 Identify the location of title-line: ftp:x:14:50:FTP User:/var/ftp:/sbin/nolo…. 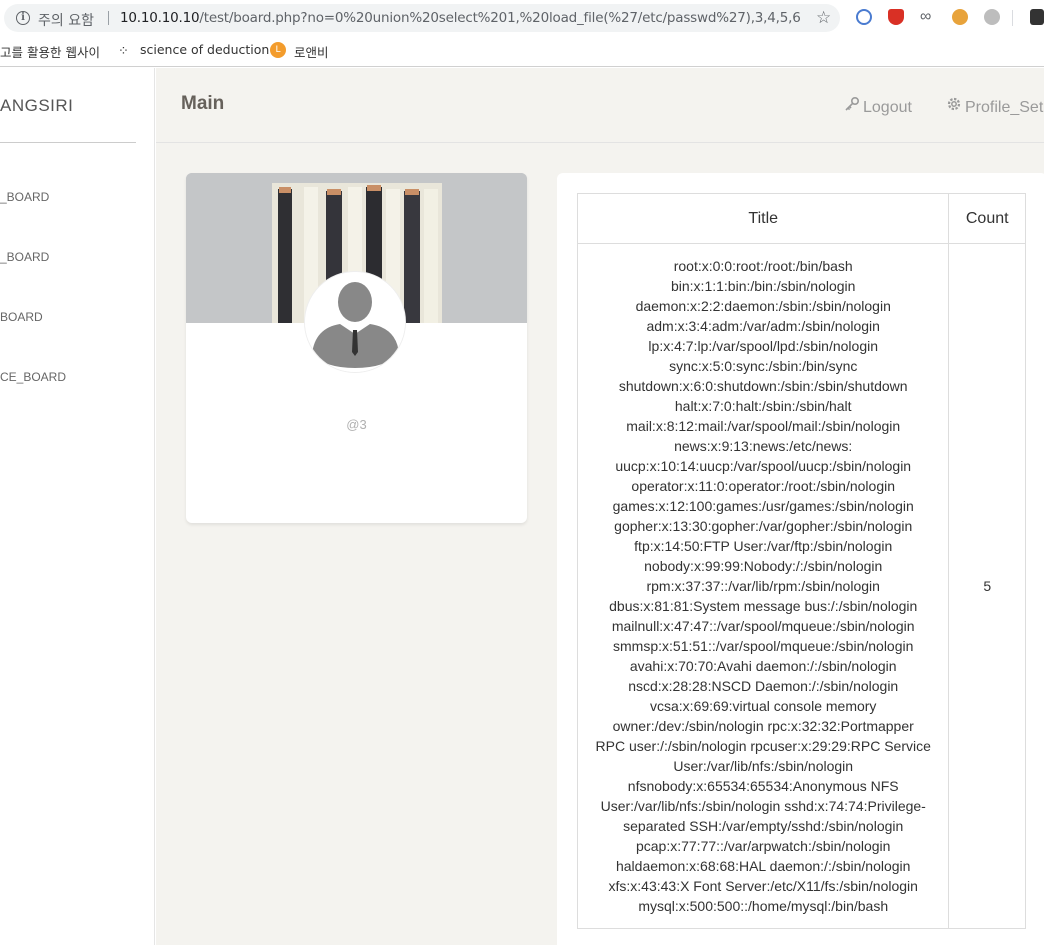
(763, 546).